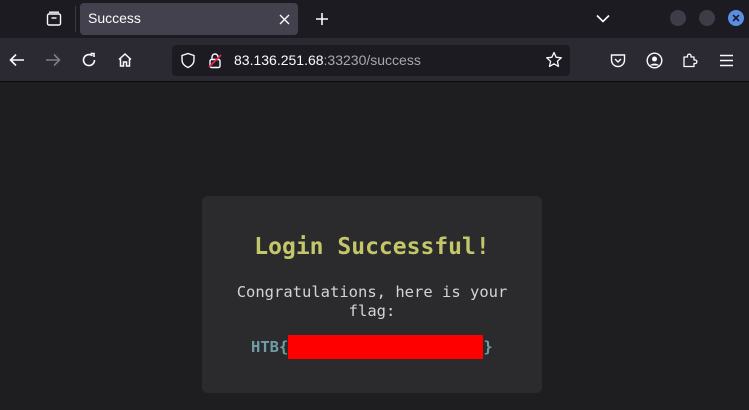 The width and height of the screenshot is (749, 410). I want to click on tab-separator, so click(75, 19).